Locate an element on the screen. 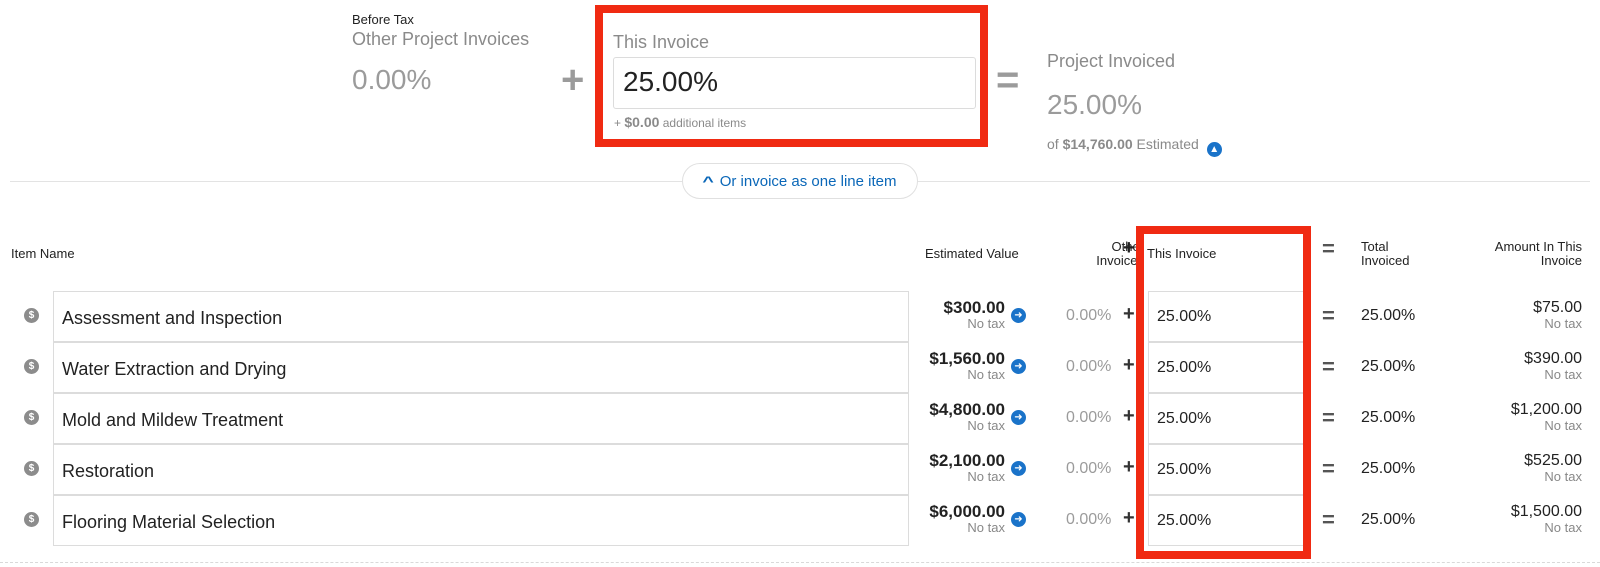  header-estimated-value: Estimated Value is located at coordinates (972, 253).